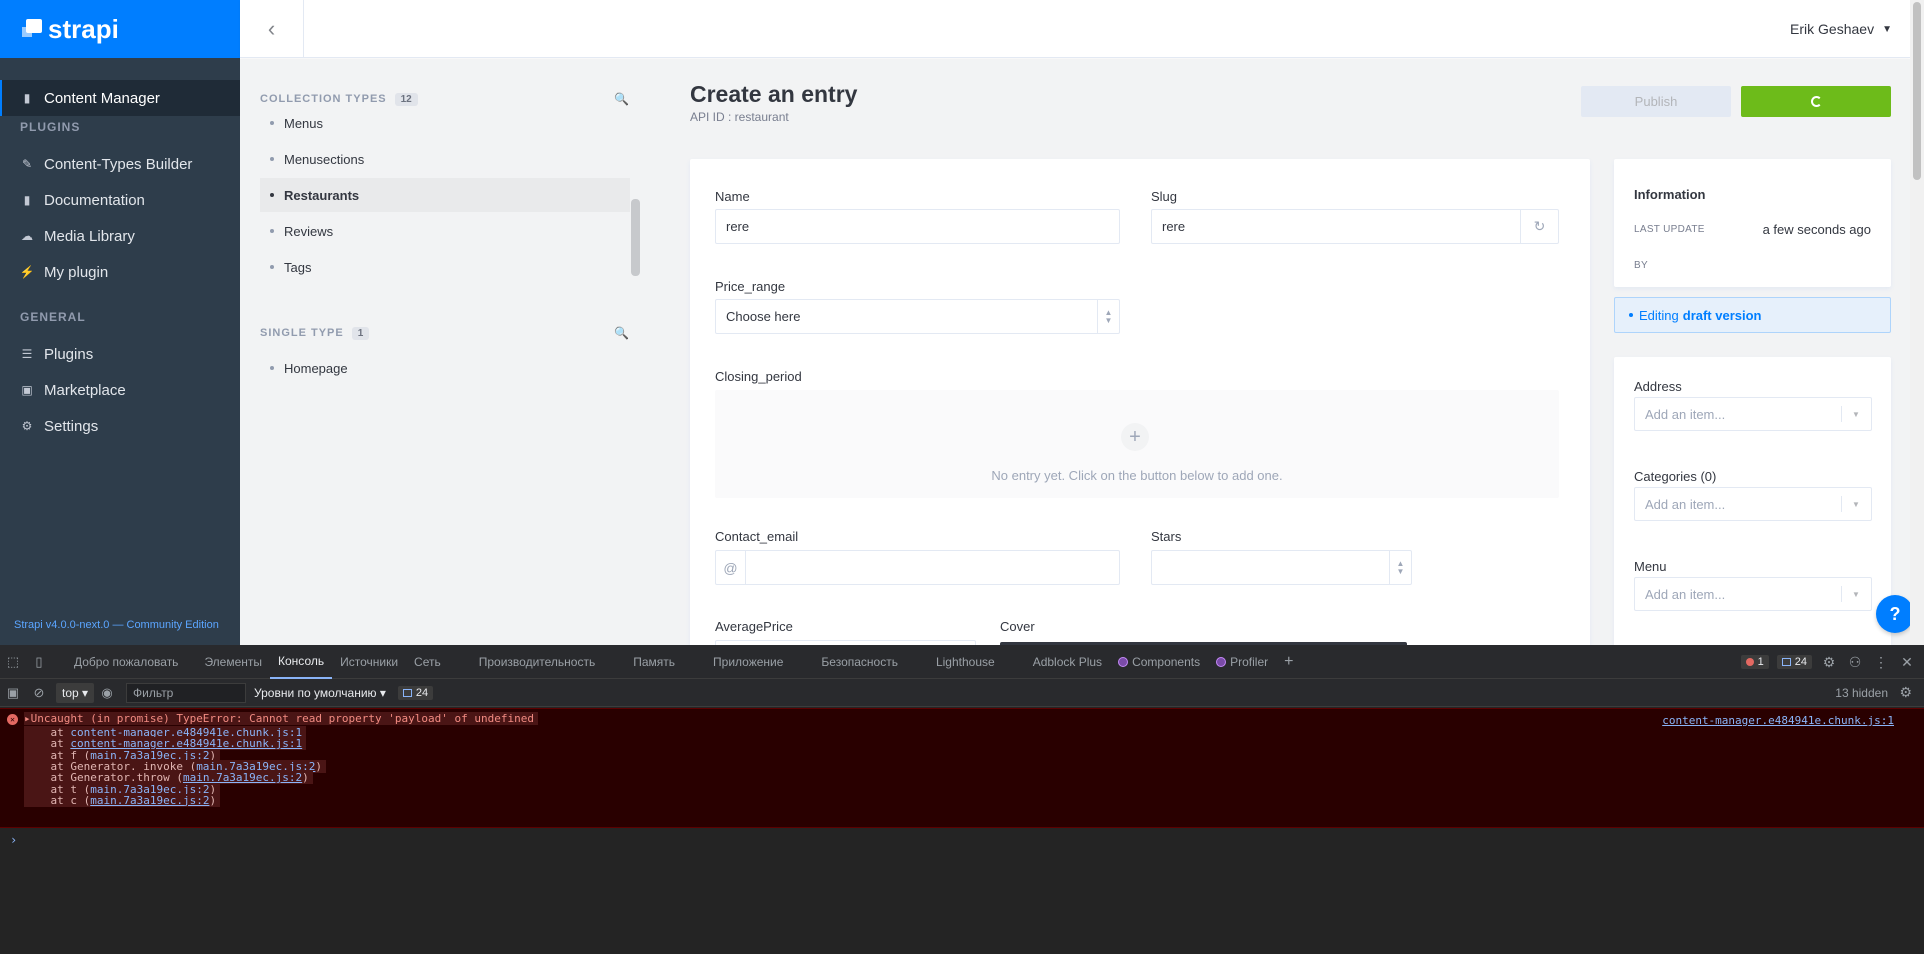 The height and width of the screenshot is (954, 1924). Describe the element at coordinates (309, 231) in the screenshot. I see `nav-item-label: Reviews` at that location.